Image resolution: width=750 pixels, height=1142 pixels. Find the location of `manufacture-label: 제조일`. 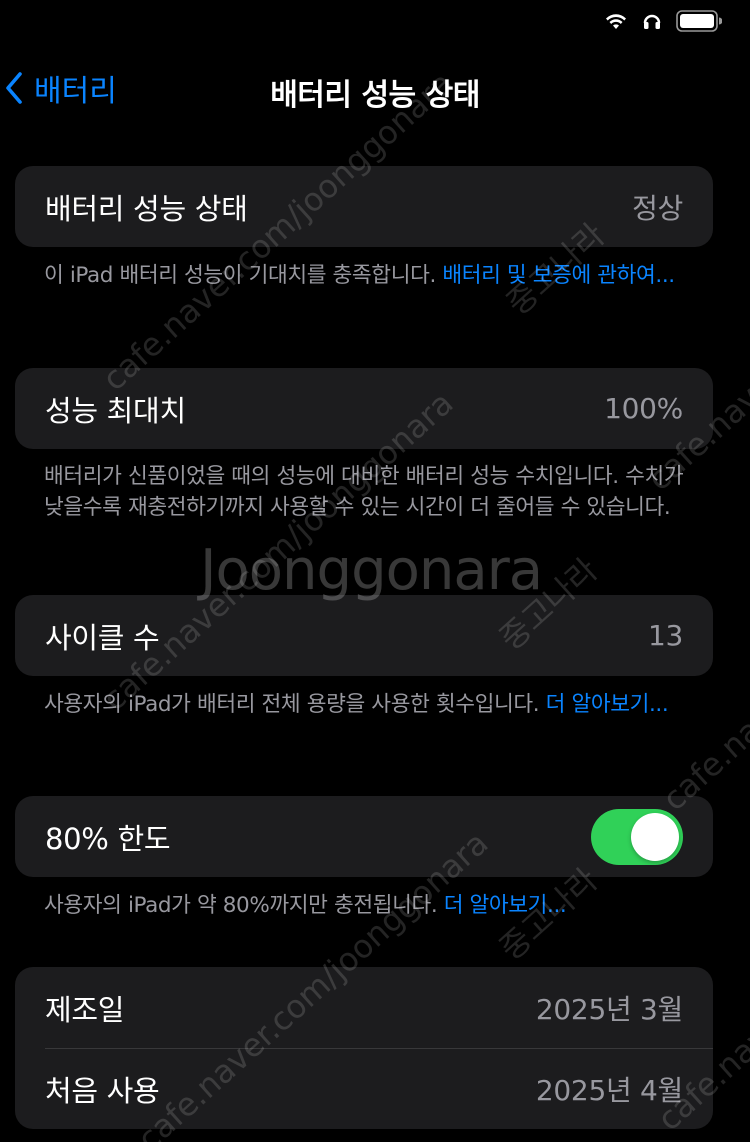

manufacture-label: 제조일 is located at coordinates (85, 1009).